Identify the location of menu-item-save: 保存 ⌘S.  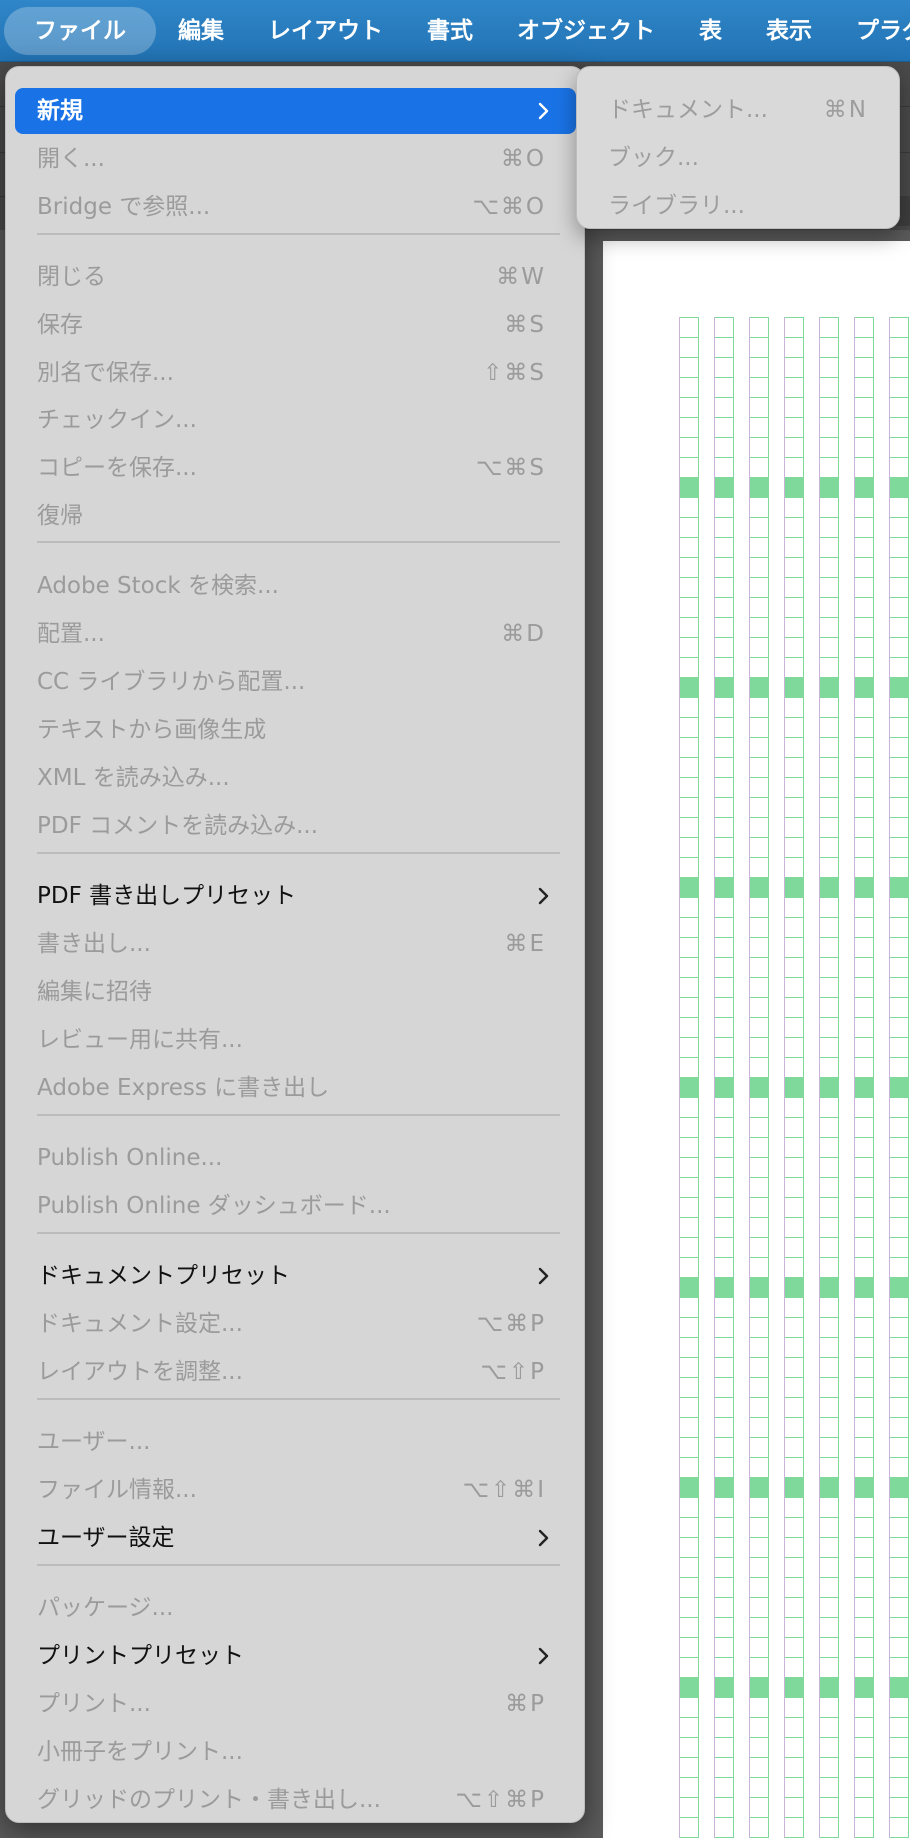
(295, 325).